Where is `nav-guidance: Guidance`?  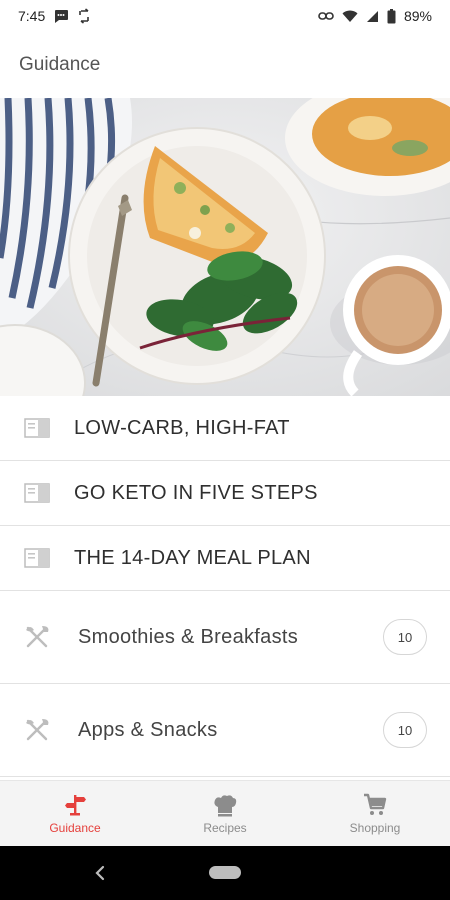
nav-guidance: Guidance is located at coordinates (75, 813).